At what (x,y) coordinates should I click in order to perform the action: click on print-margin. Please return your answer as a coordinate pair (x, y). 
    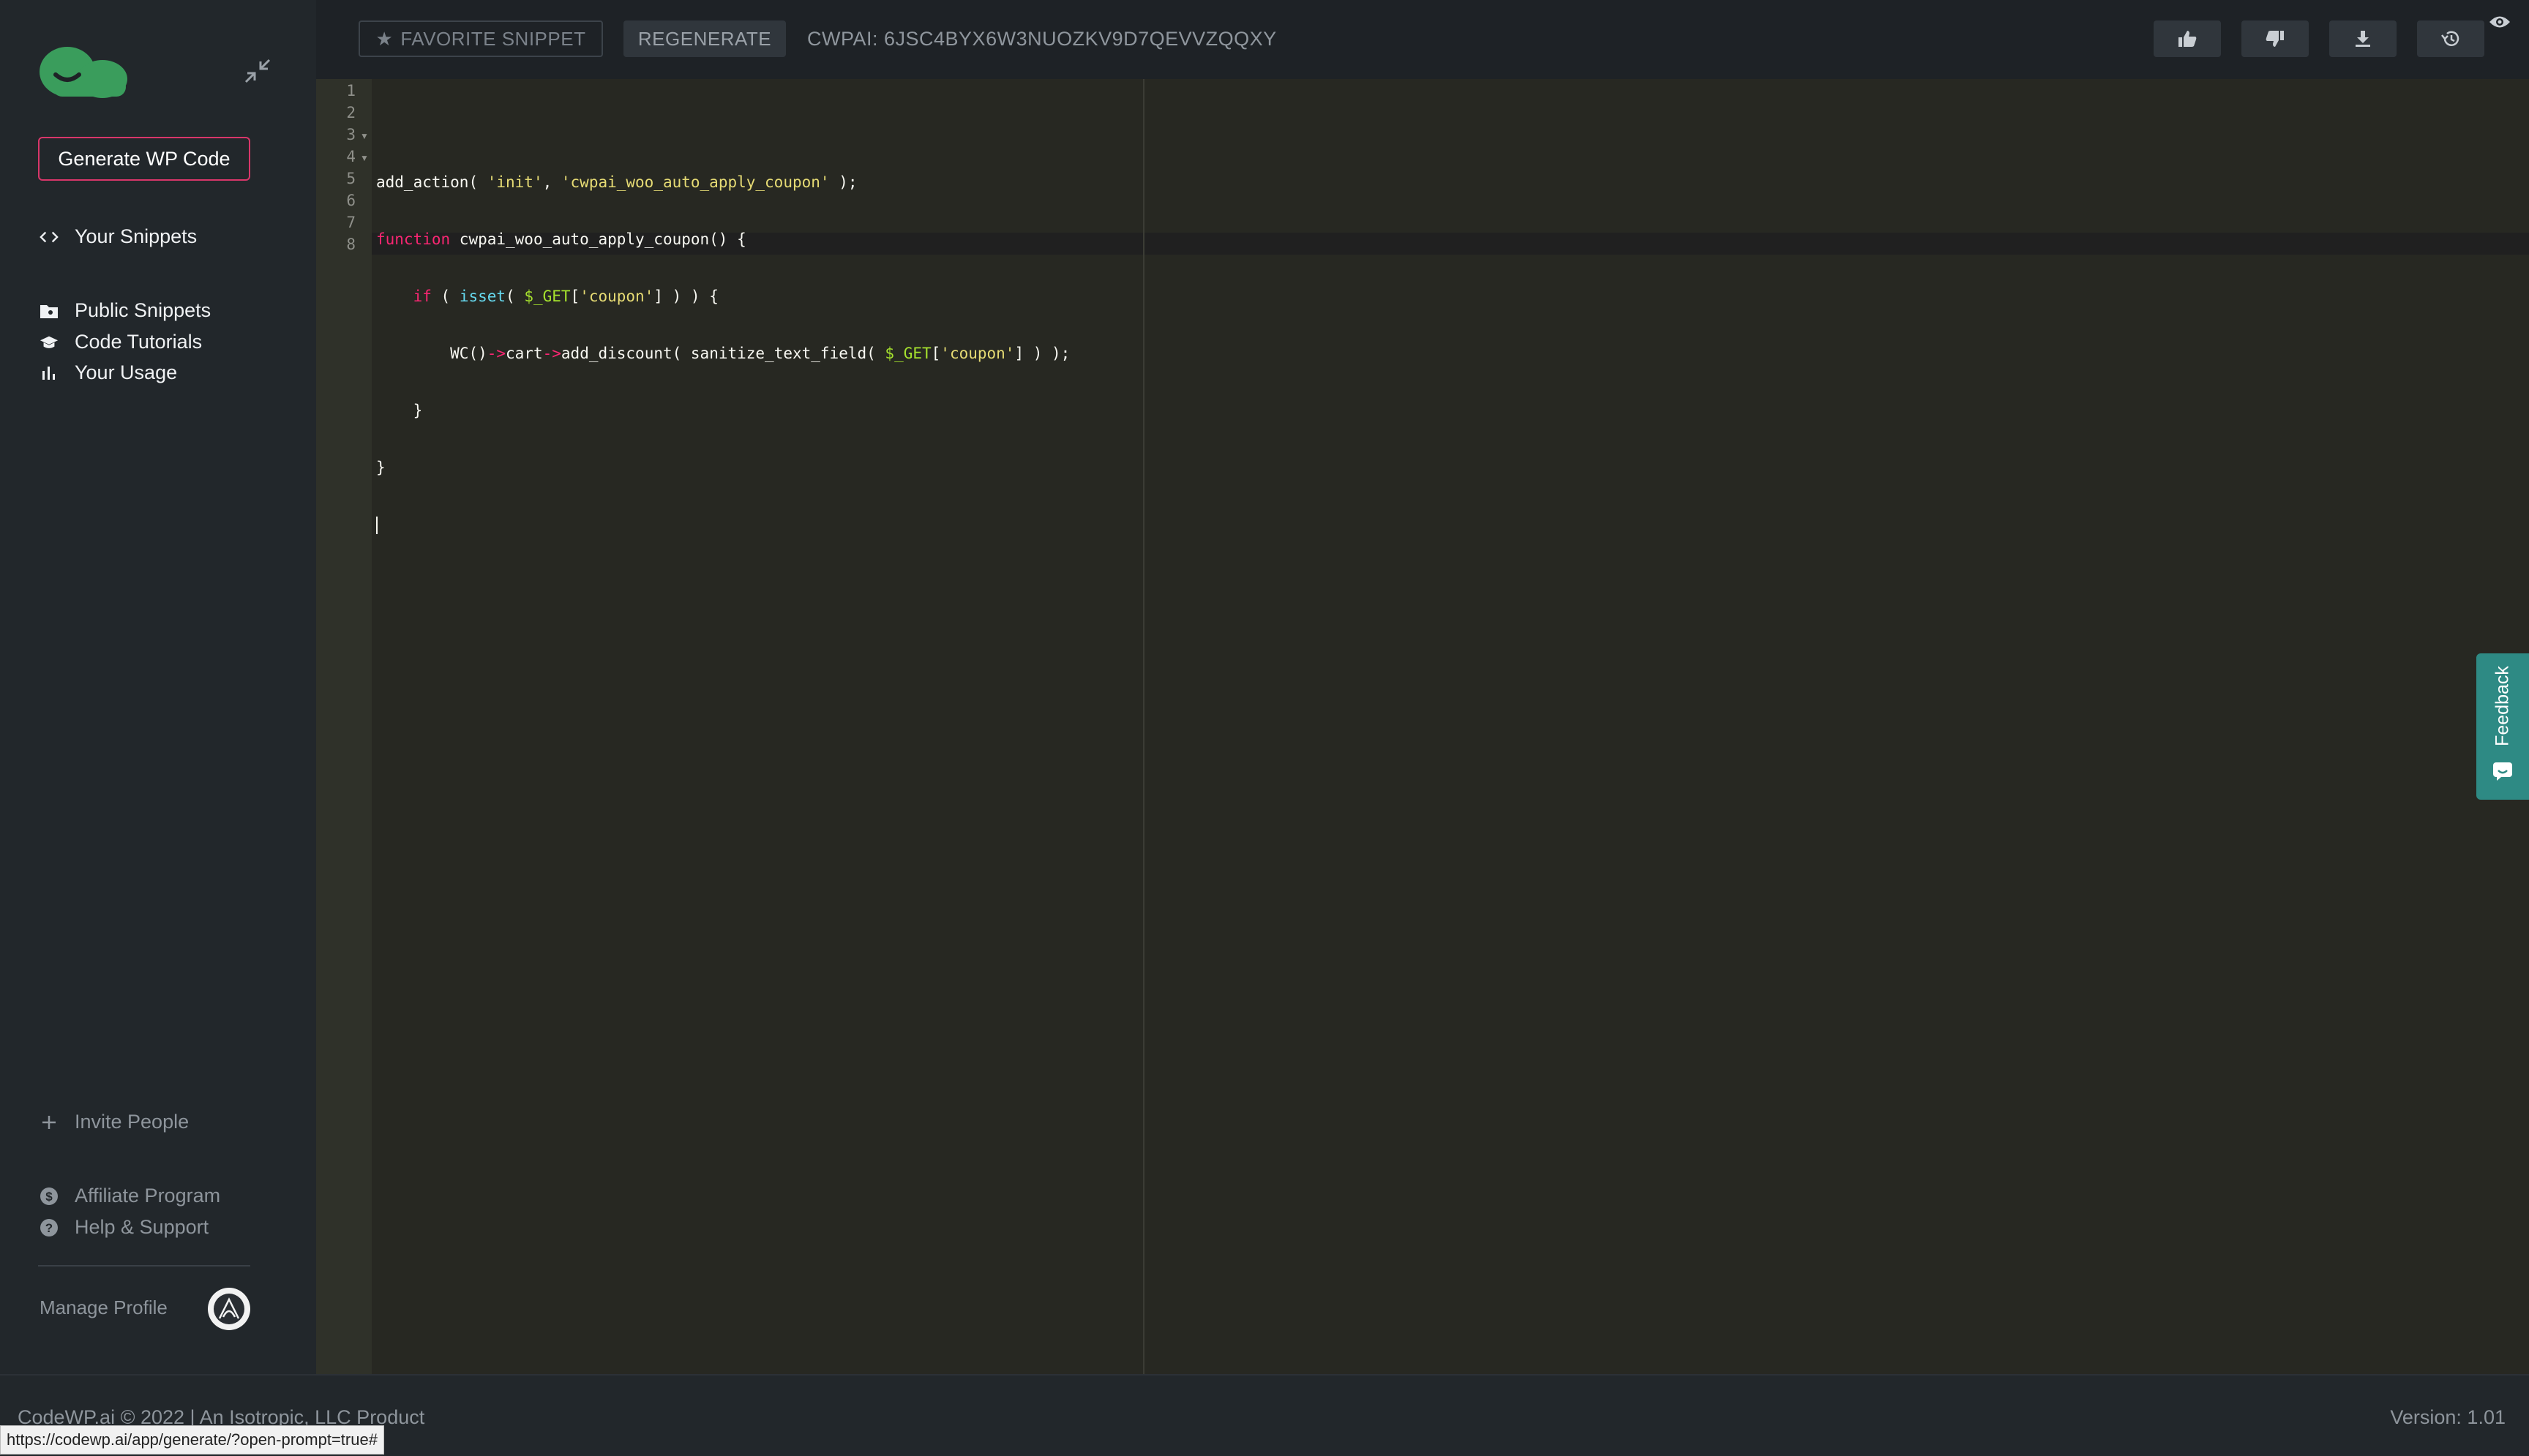
    Looking at the image, I should click on (1143, 726).